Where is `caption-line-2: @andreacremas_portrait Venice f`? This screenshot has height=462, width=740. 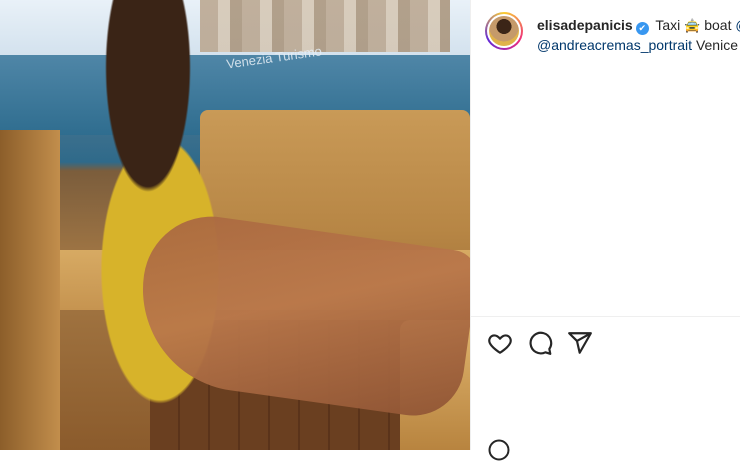 caption-line-2: @andreacremas_portrait Venice f is located at coordinates (638, 45).